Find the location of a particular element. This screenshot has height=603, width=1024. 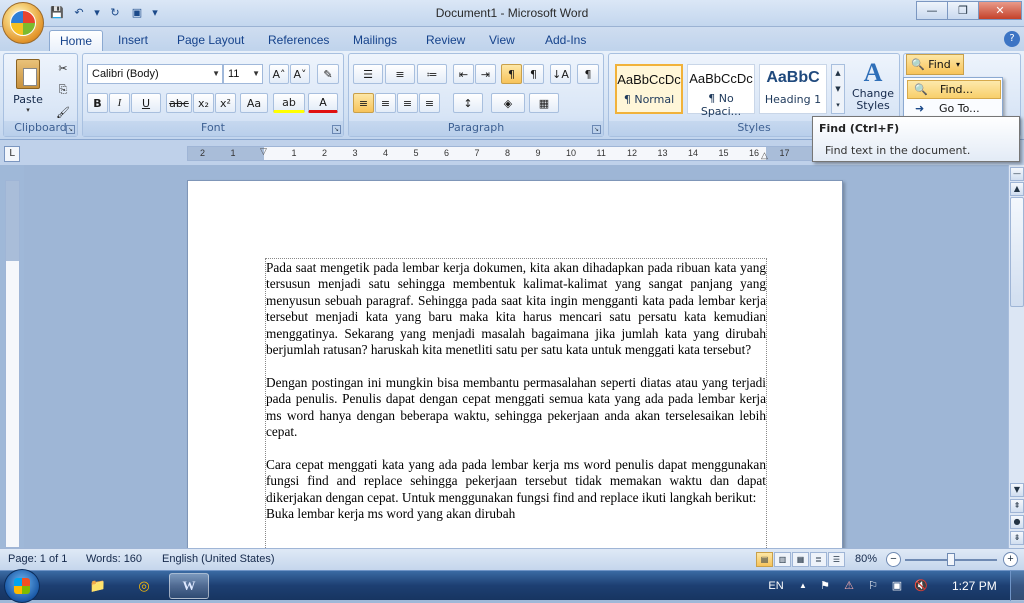

font-launcher-icon: ↘ is located at coordinates (336, 129).